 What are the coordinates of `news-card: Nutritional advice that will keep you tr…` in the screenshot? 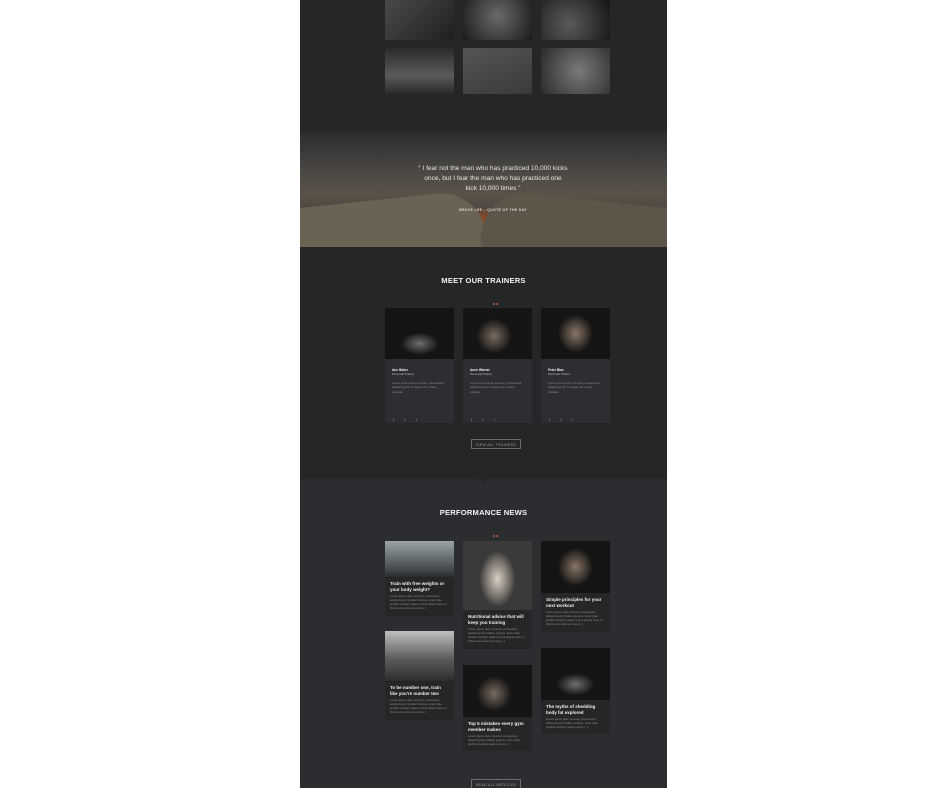 It's located at (497, 595).